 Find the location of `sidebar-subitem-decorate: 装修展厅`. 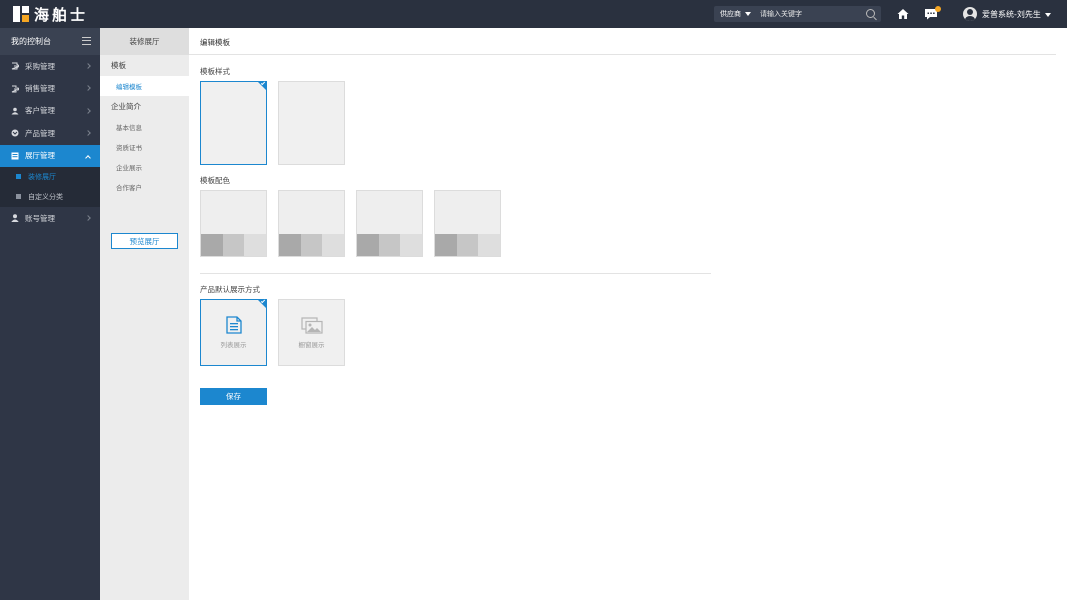

sidebar-subitem-decorate: 装修展厅 is located at coordinates (50, 177).